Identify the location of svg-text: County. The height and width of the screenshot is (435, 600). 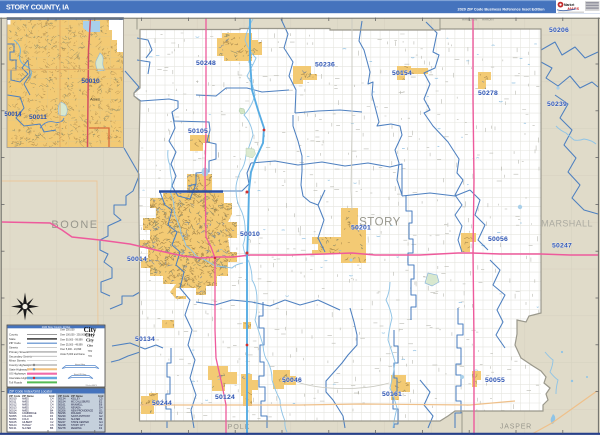
(13, 335).